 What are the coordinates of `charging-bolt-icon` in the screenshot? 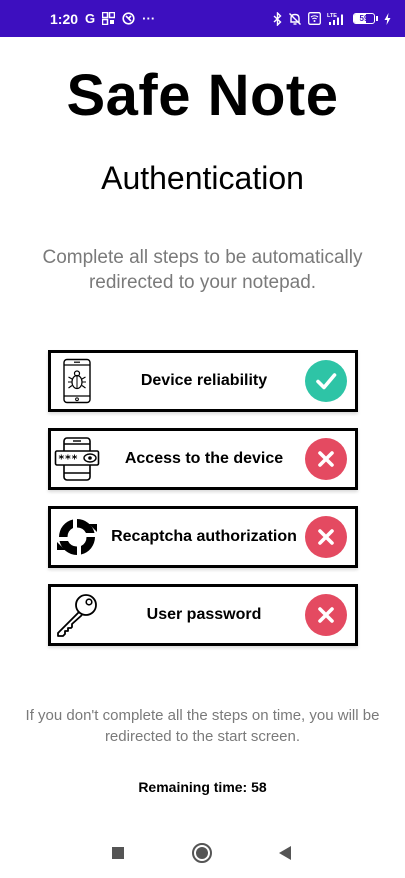 It's located at (387, 18).